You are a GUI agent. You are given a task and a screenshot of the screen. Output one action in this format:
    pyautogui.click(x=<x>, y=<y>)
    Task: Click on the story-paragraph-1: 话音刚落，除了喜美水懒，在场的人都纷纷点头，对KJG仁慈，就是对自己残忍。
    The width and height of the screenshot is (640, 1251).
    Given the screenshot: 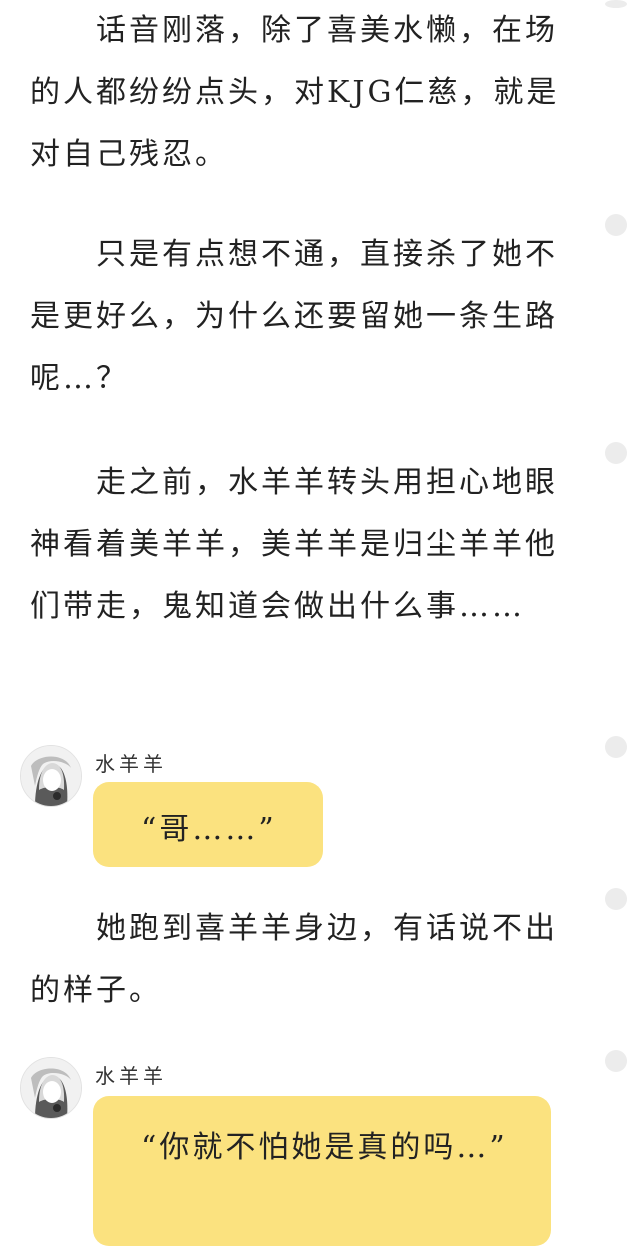 What is the action you would take?
    pyautogui.click(x=295, y=92)
    